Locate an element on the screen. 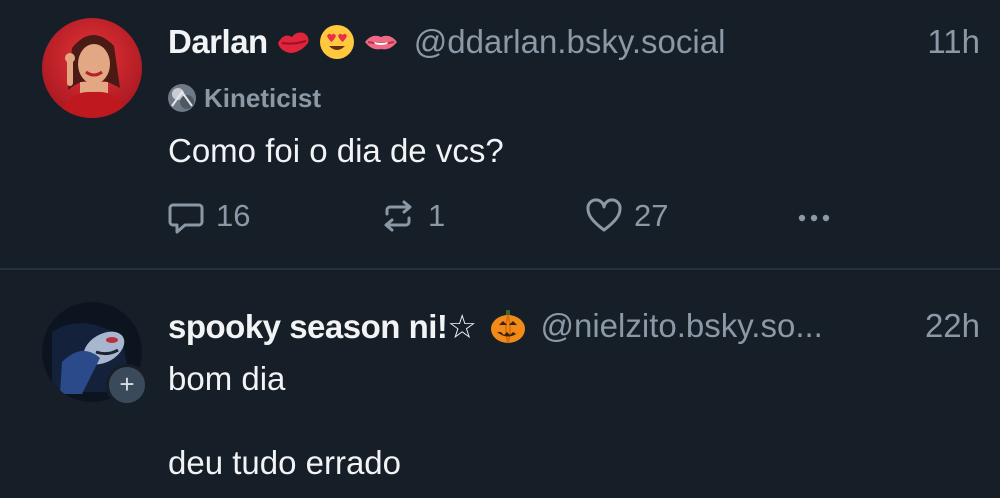 Image resolution: width=1000 pixels, height=498 pixels. avatar is located at coordinates (92, 68).